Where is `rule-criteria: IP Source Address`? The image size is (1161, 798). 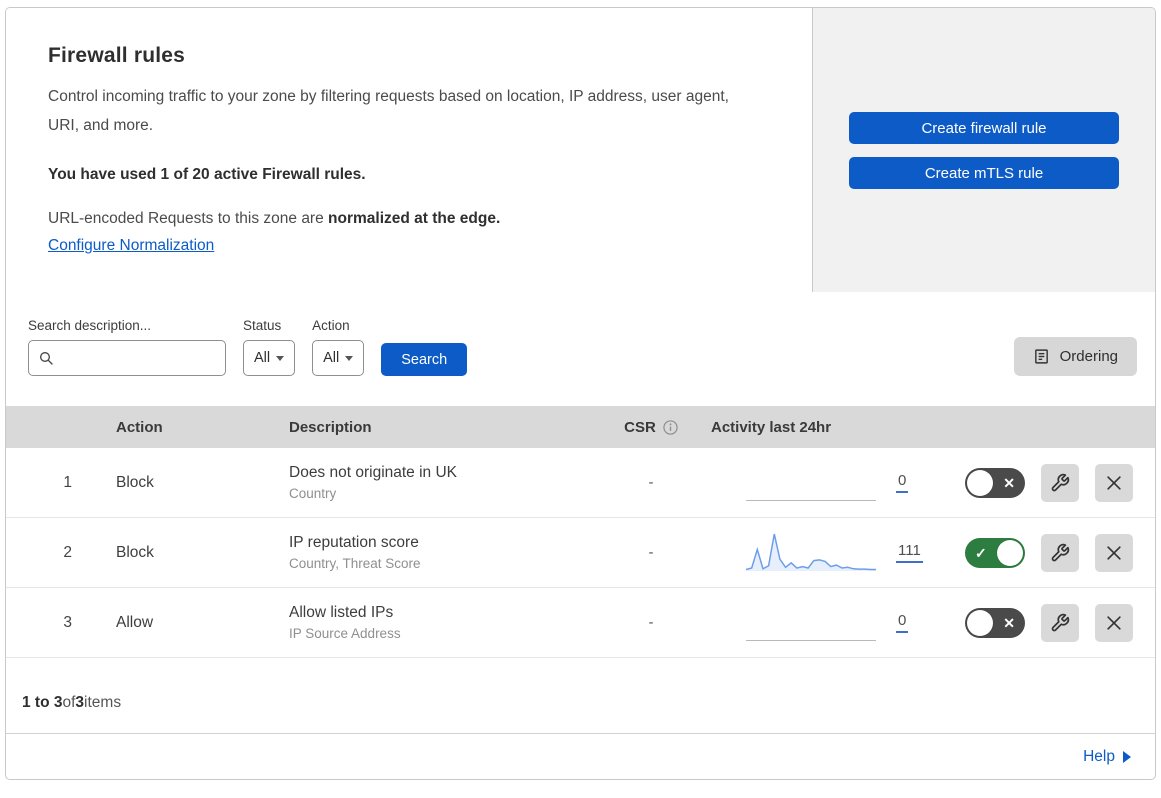 rule-criteria: IP Source Address is located at coordinates (345, 633).